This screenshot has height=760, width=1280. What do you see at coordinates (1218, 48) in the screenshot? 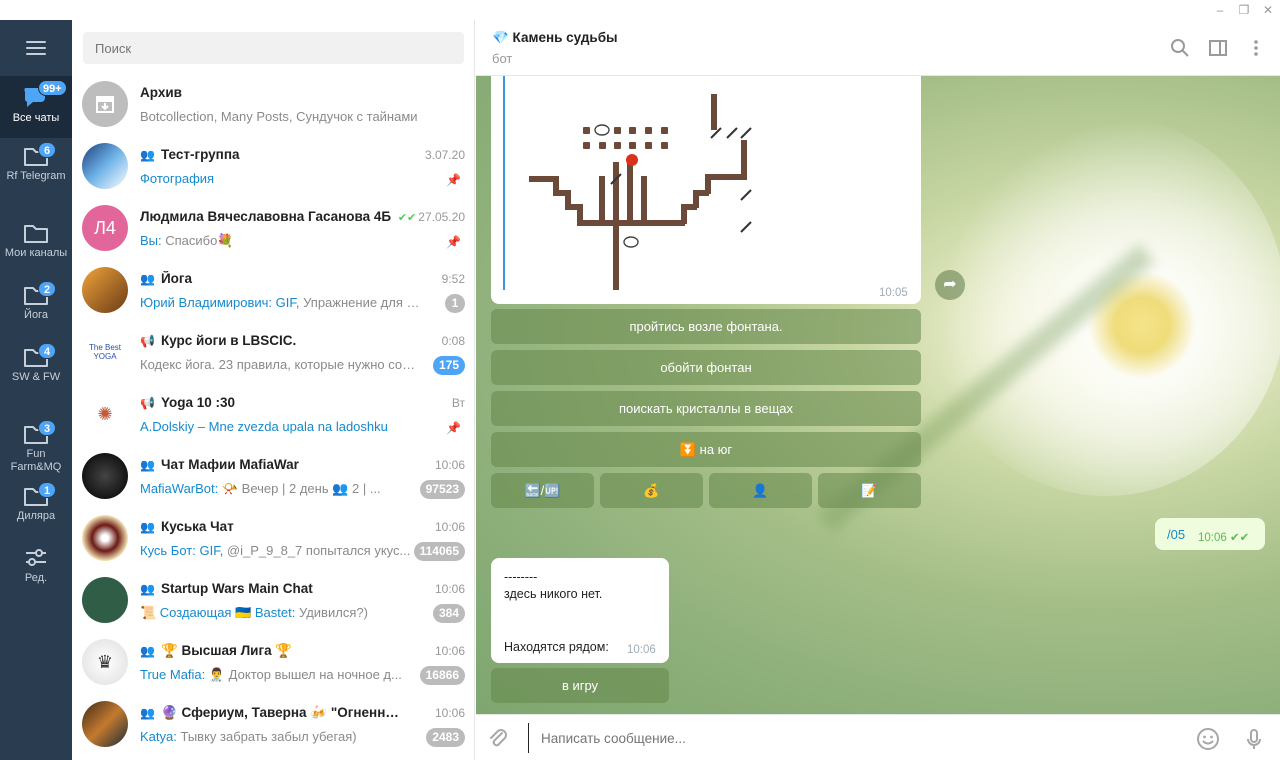
I see `sidebar-toggle-icon` at bounding box center [1218, 48].